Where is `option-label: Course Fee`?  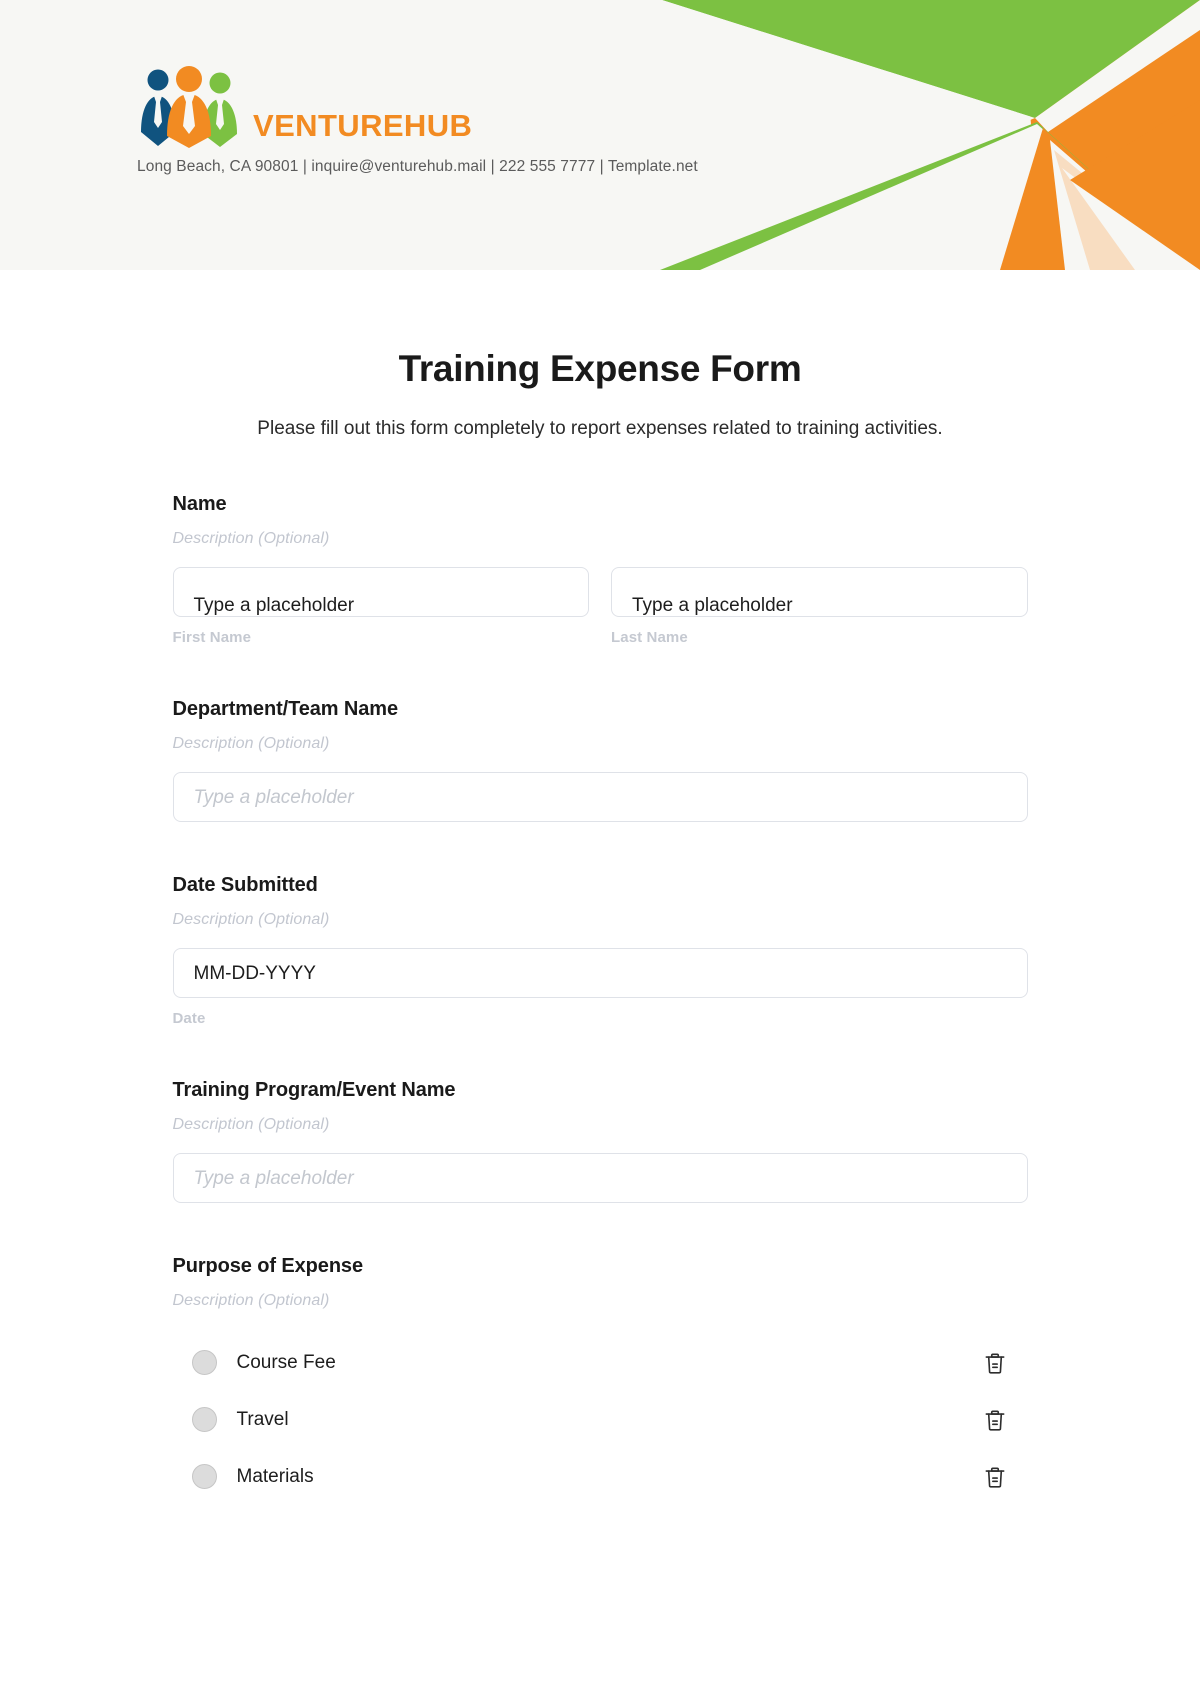
option-label: Course Fee is located at coordinates (286, 1362).